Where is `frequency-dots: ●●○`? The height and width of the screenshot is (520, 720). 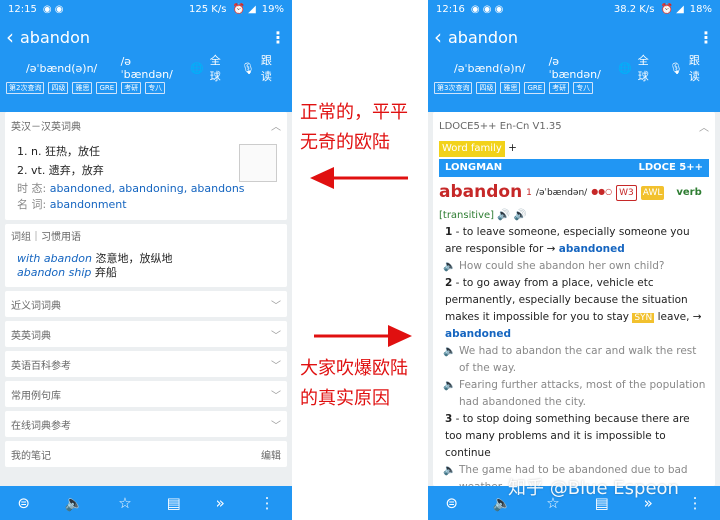
frequency-dots: ●●○ is located at coordinates (602, 192).